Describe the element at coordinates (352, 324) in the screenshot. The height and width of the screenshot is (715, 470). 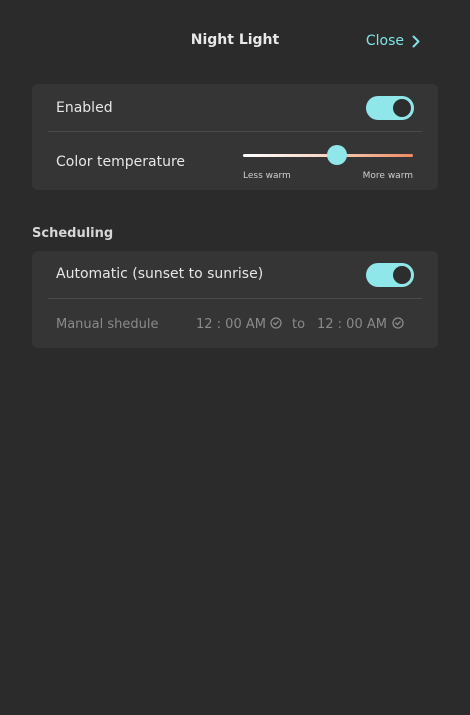
I see `end-time-field: 12 : 00 AM` at that location.